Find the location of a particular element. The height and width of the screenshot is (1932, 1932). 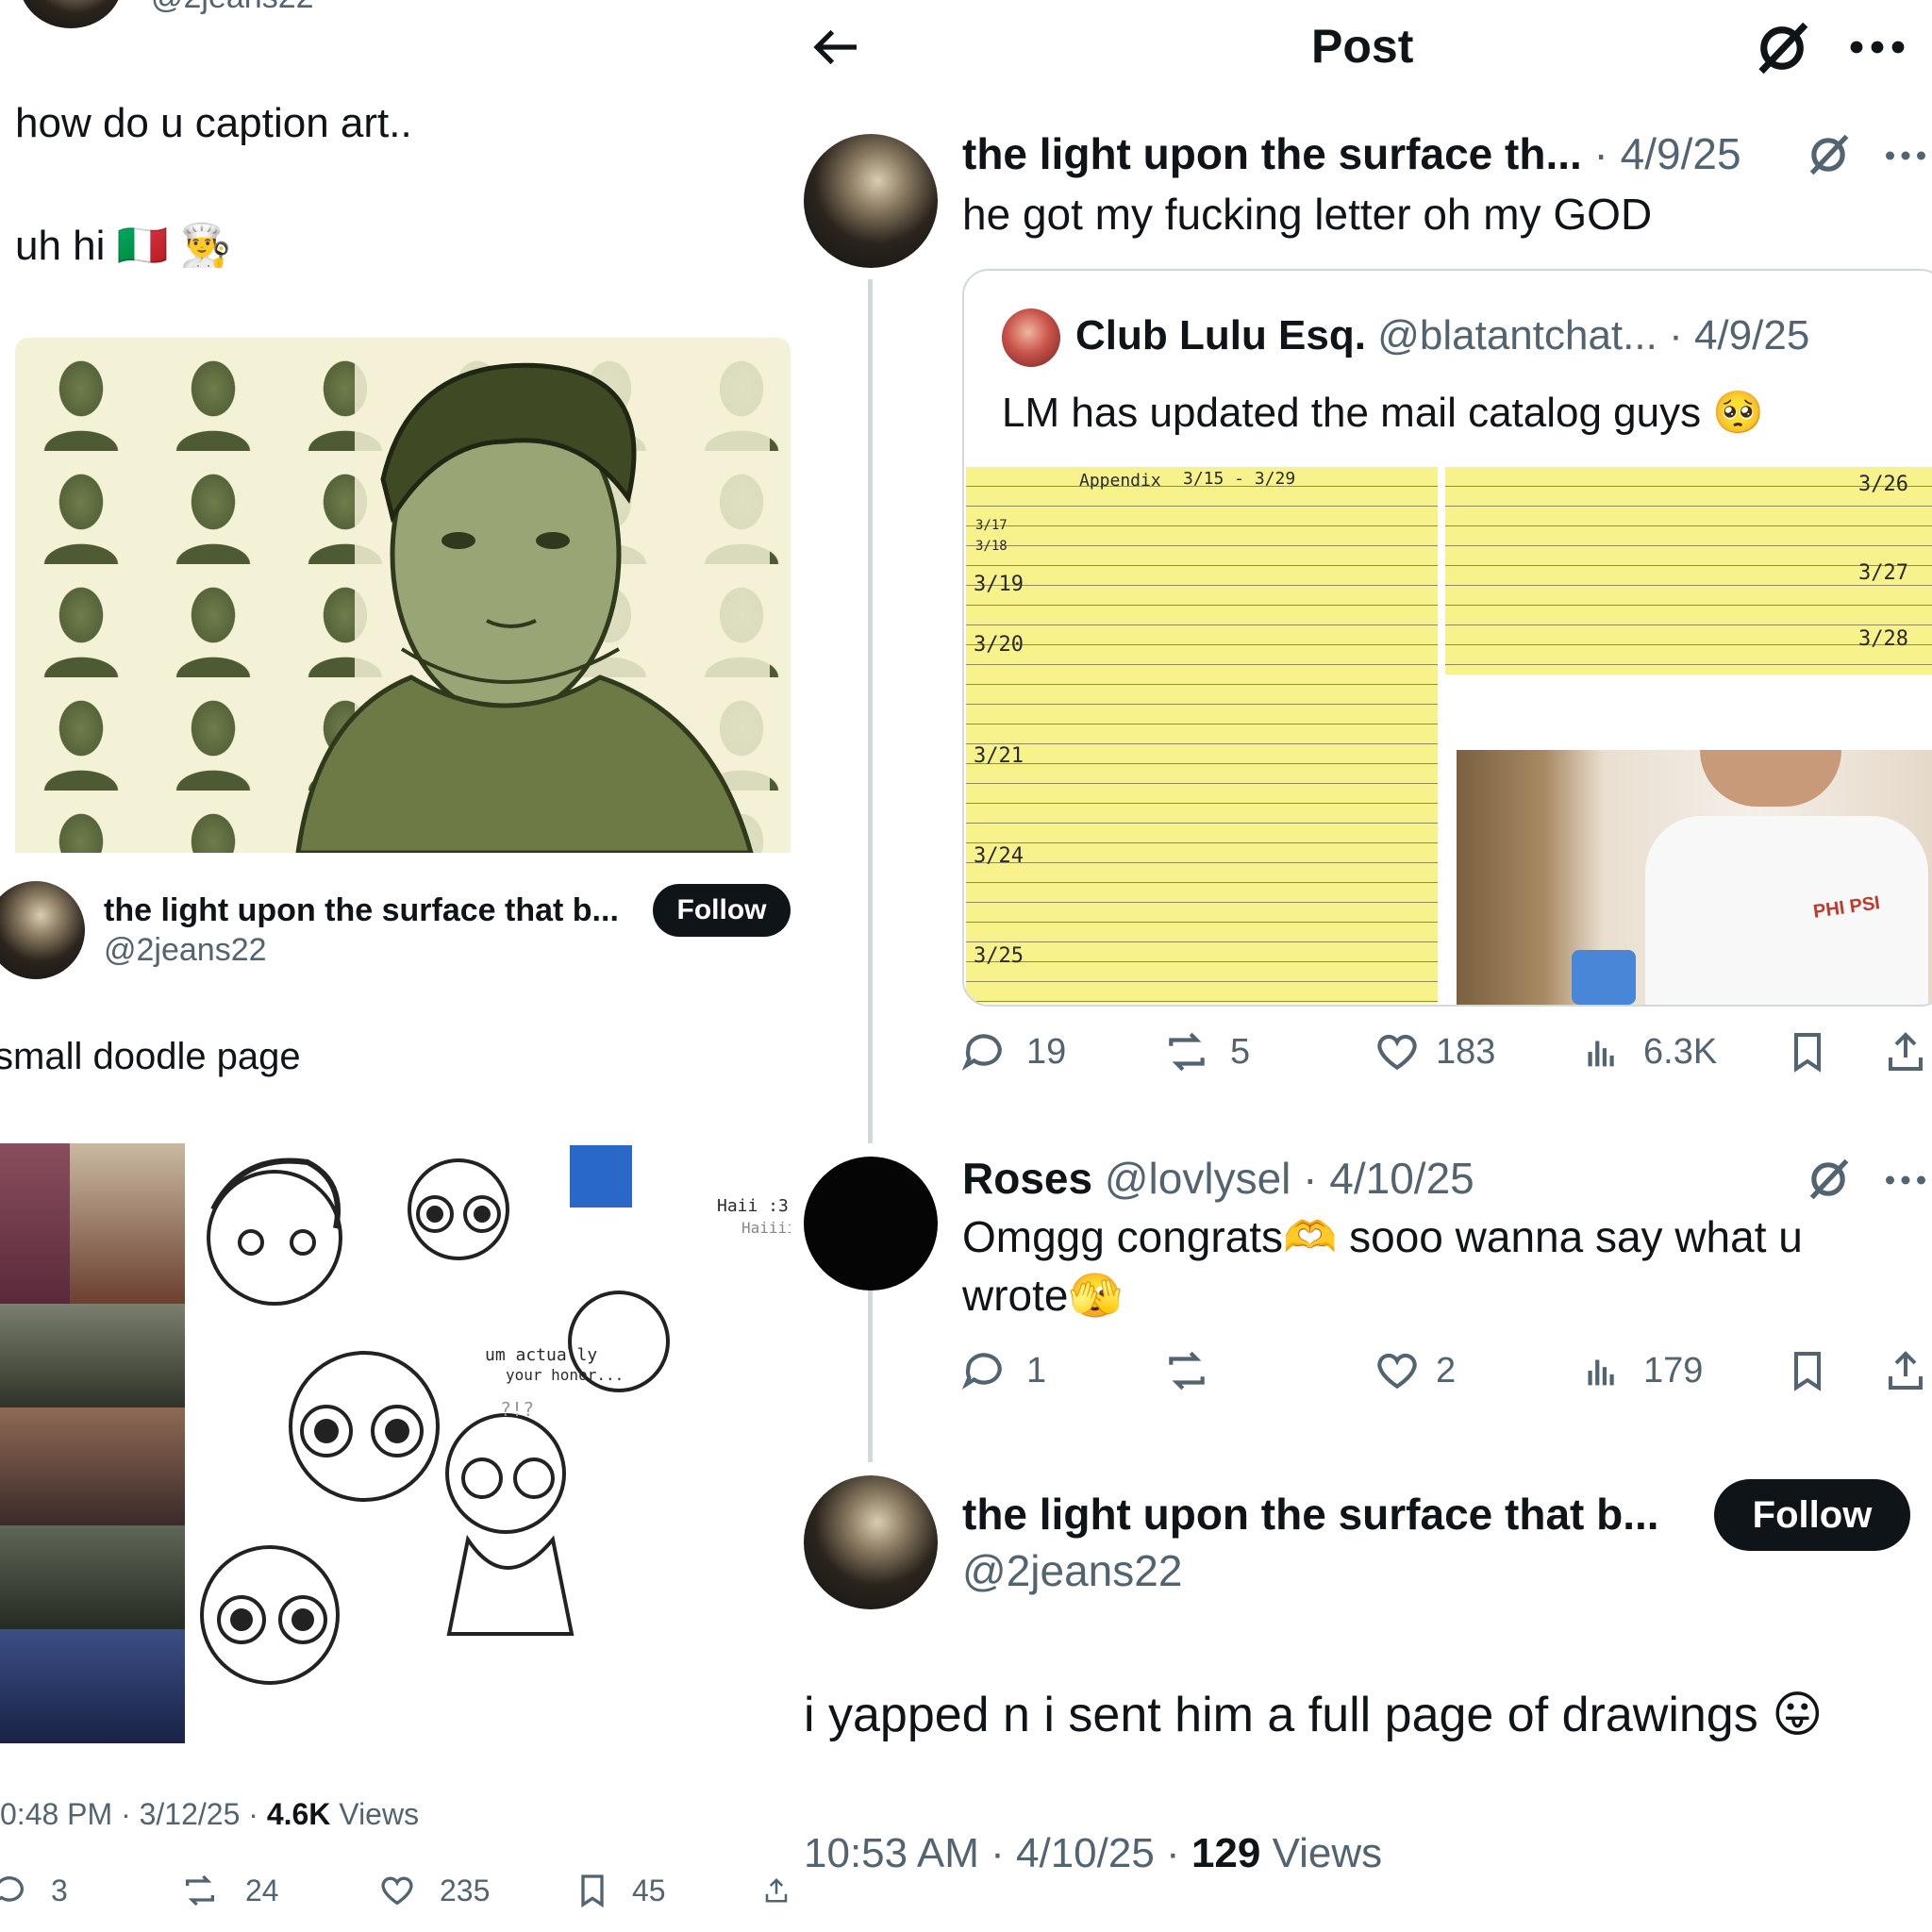

catalog-right-date-1: 3/26 is located at coordinates (1883, 485).